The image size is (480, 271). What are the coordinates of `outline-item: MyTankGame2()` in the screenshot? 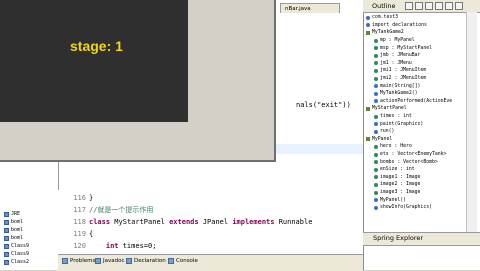 It's located at (396, 94).